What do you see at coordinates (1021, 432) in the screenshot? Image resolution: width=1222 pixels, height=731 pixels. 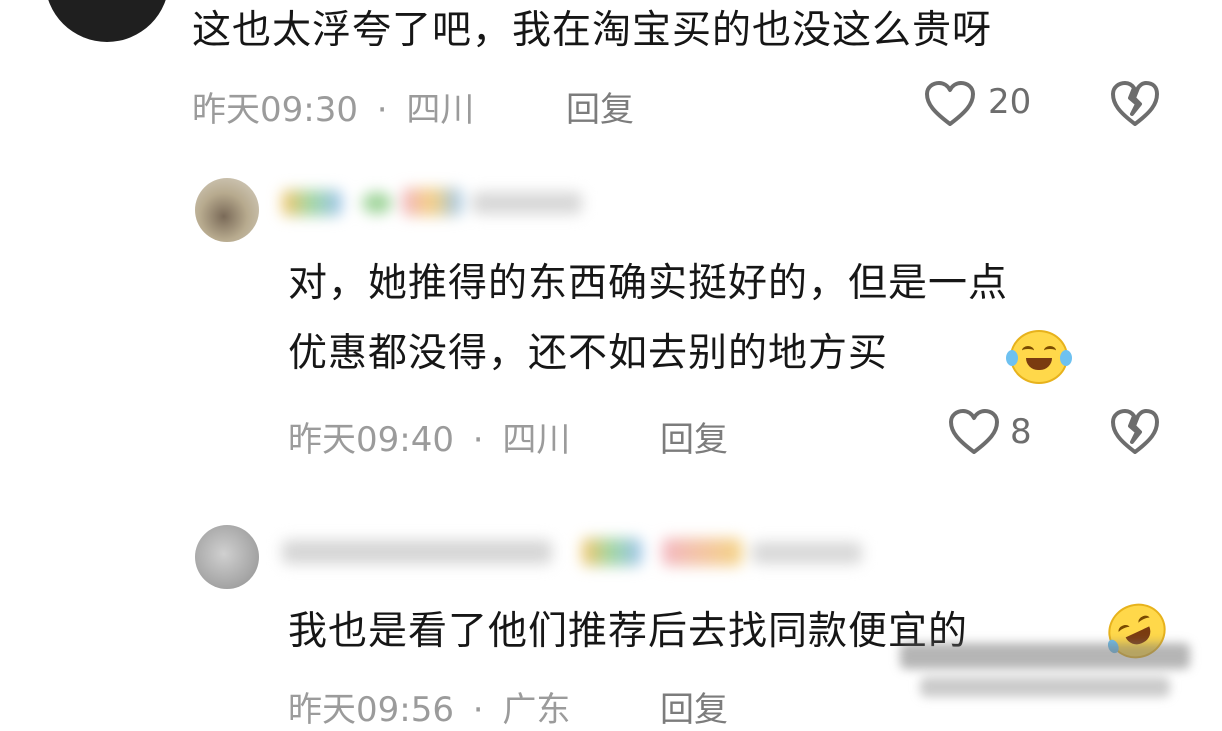 I see `like-count: 8` at bounding box center [1021, 432].